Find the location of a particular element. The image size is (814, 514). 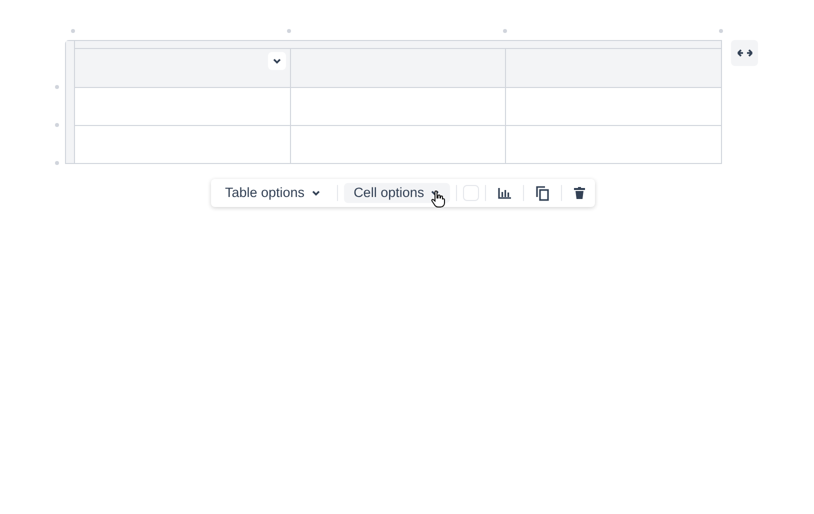

menu-dropdown: Table options is located at coordinates (273, 193).